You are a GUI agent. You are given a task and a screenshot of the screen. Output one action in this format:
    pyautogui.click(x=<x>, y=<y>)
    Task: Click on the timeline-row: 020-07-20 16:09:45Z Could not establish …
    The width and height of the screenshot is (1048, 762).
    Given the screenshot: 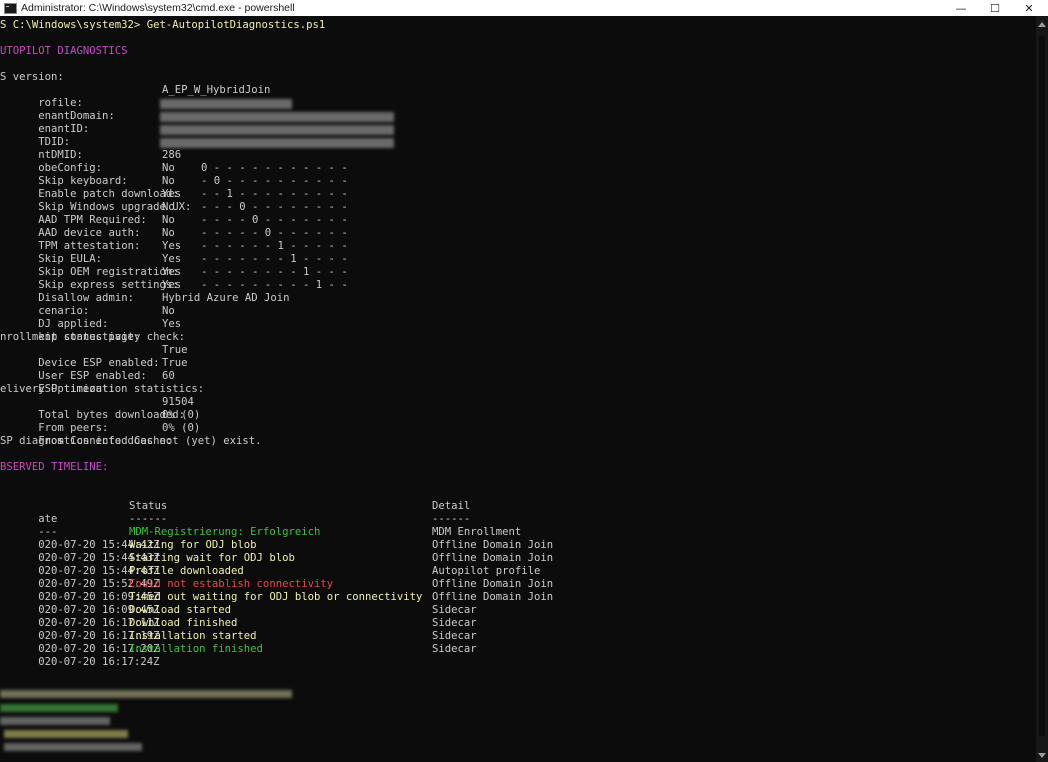 What is the action you would take?
    pyautogui.click(x=276, y=590)
    